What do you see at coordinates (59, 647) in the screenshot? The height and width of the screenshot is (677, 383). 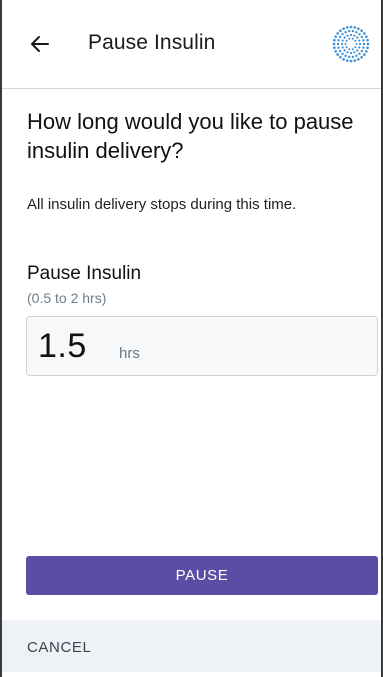 I see `cancel-button: CANCEL` at bounding box center [59, 647].